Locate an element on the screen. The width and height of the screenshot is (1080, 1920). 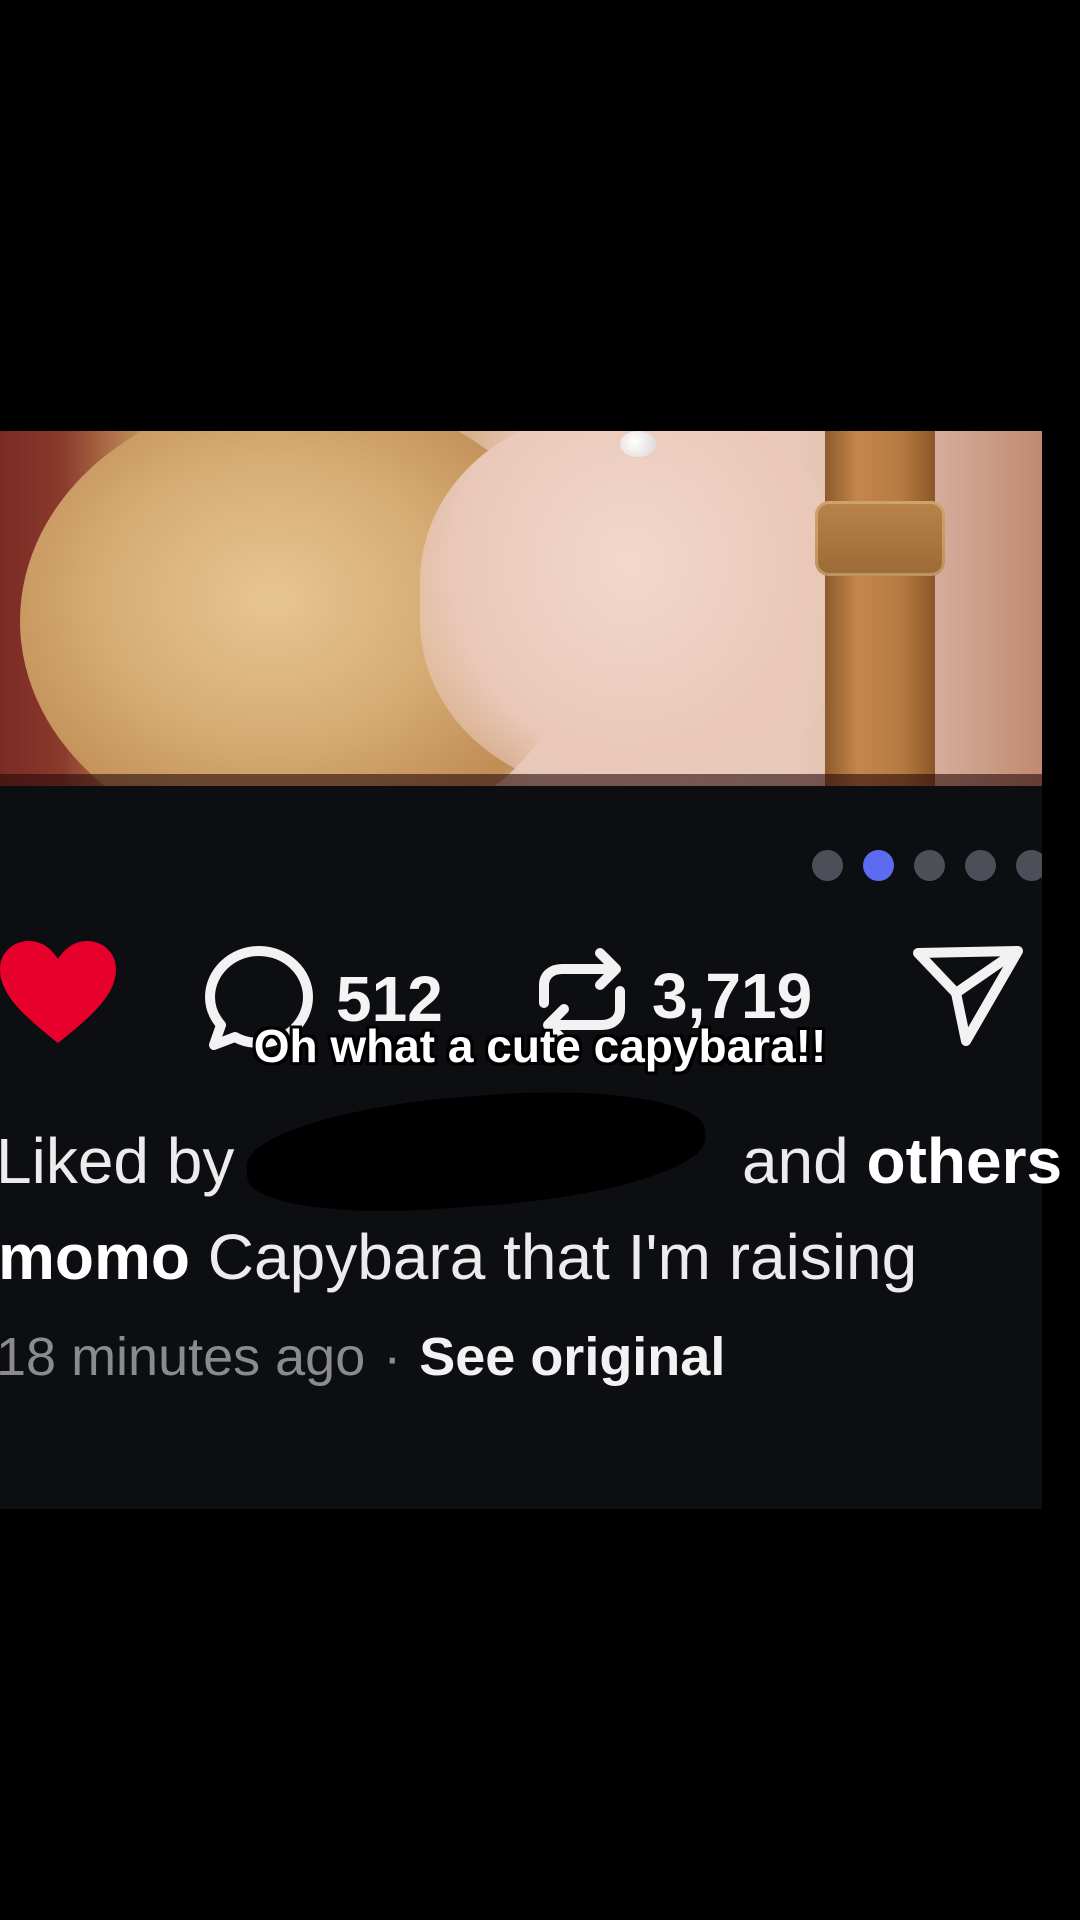
liked-by-others: others is located at coordinates (965, 1161).